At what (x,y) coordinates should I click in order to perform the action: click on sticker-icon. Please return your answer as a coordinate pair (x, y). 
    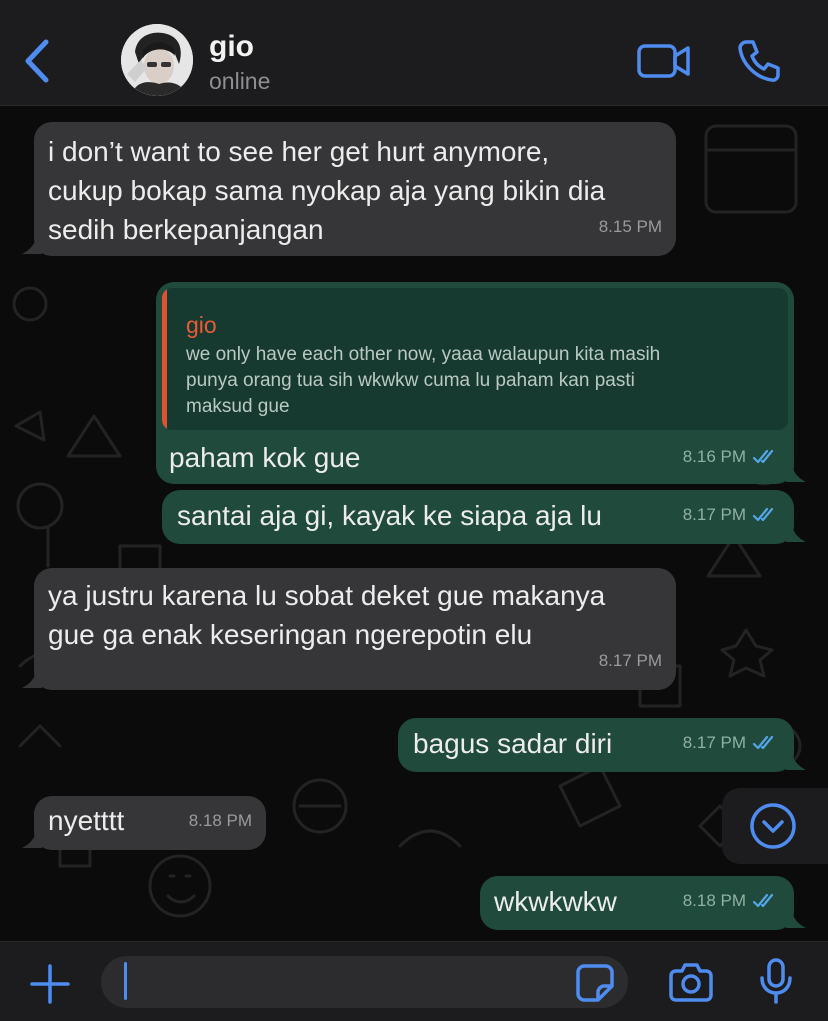
    Looking at the image, I should click on (595, 983).